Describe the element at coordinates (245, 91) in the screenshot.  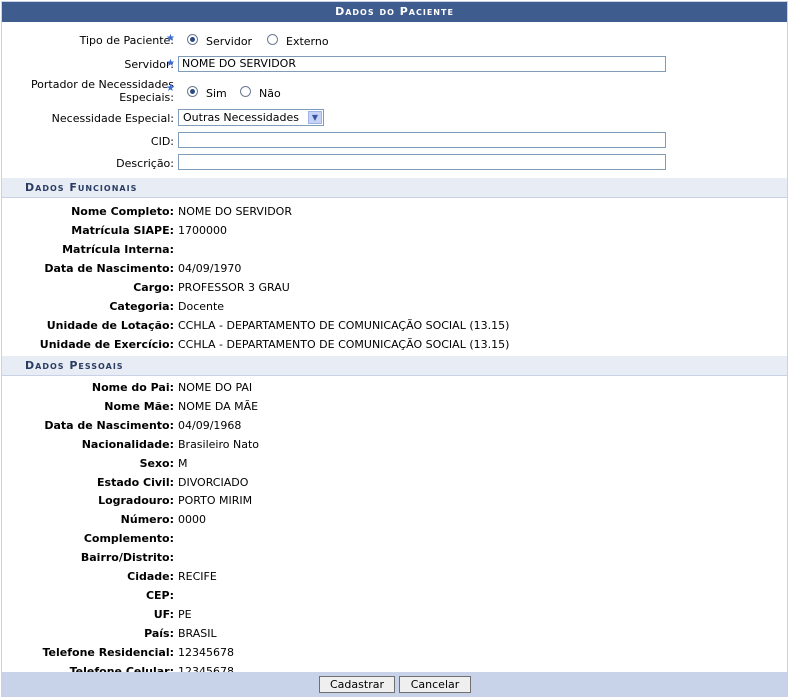
I see `radio-nao` at that location.